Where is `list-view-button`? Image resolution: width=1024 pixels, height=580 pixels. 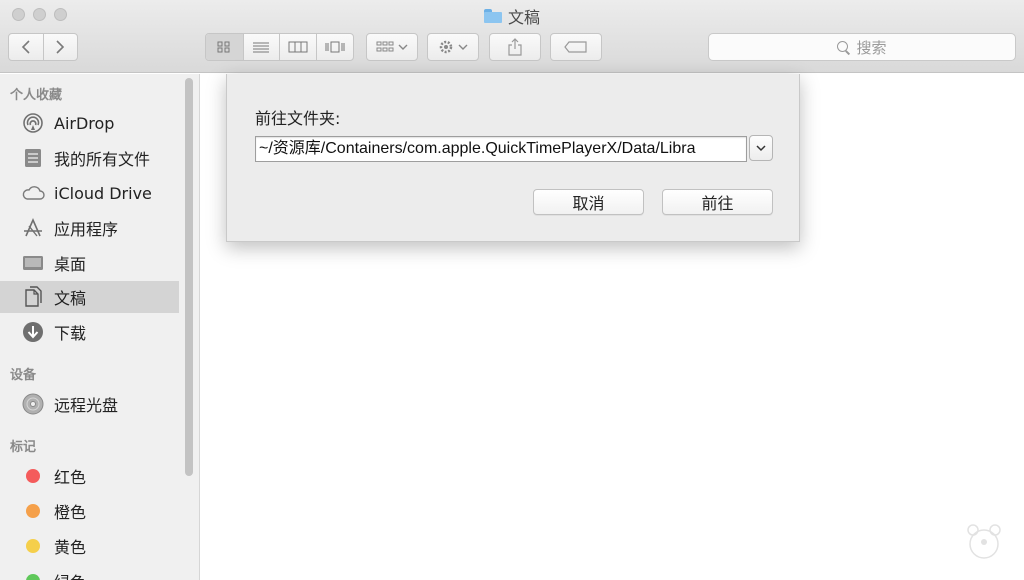
list-view-button is located at coordinates (262, 47).